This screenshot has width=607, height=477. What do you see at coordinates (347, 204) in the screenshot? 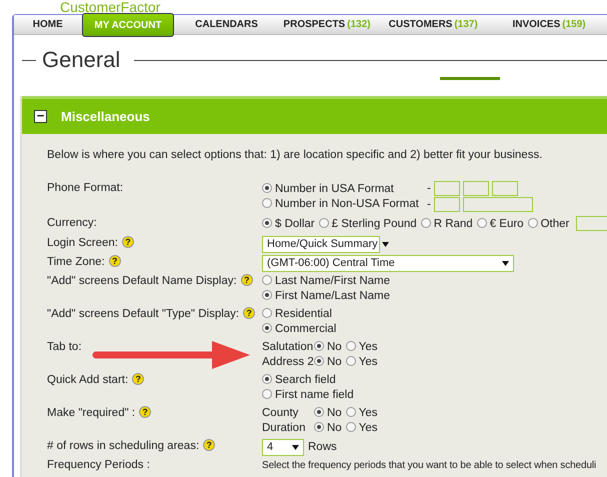
I see `option-label: Number in Non-USA Format` at bounding box center [347, 204].